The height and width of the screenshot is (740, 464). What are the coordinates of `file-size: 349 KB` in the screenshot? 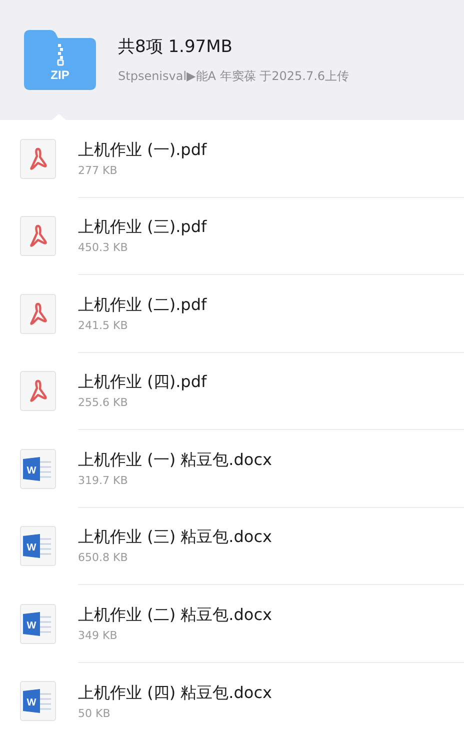 It's located at (98, 635).